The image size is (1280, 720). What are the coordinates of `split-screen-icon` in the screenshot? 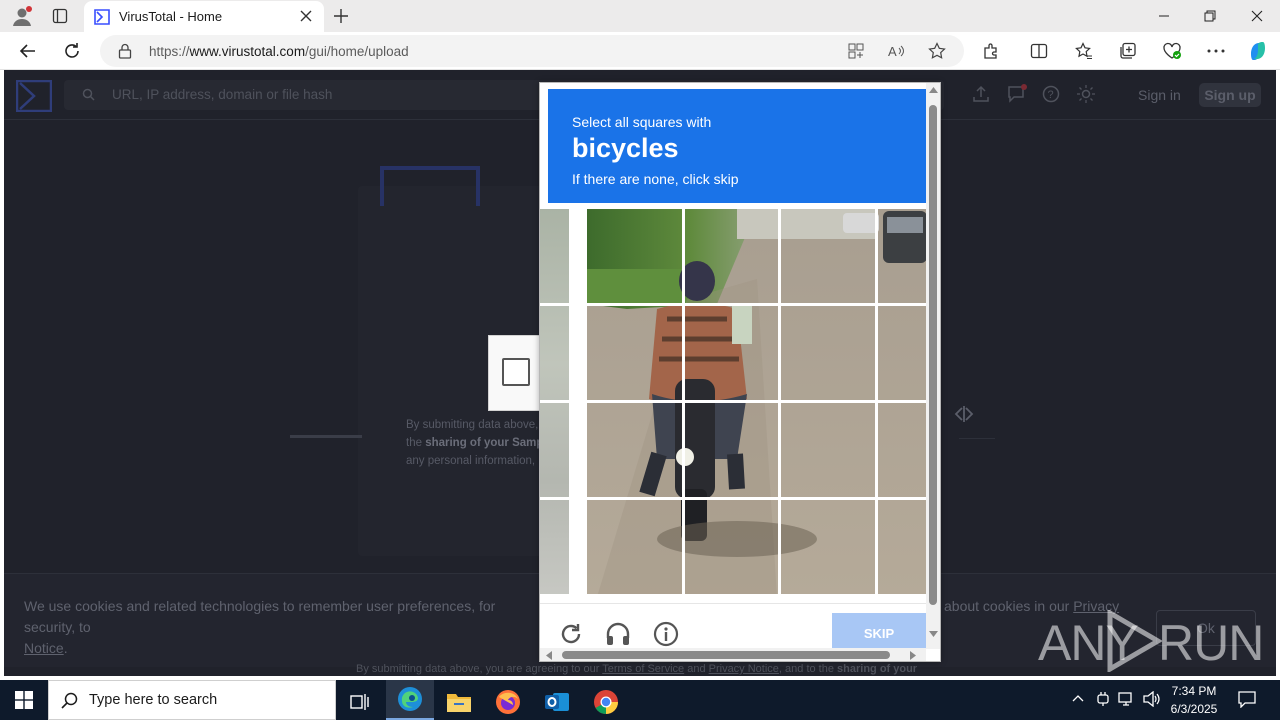 It's located at (1039, 51).